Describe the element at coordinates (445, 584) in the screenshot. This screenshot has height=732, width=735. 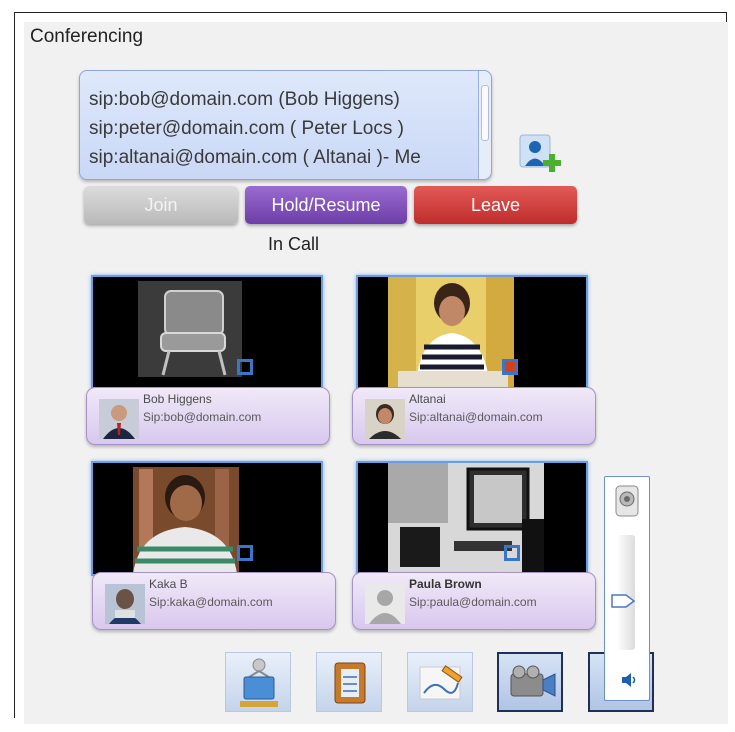
I see `participant-name: Paula Brown` at that location.